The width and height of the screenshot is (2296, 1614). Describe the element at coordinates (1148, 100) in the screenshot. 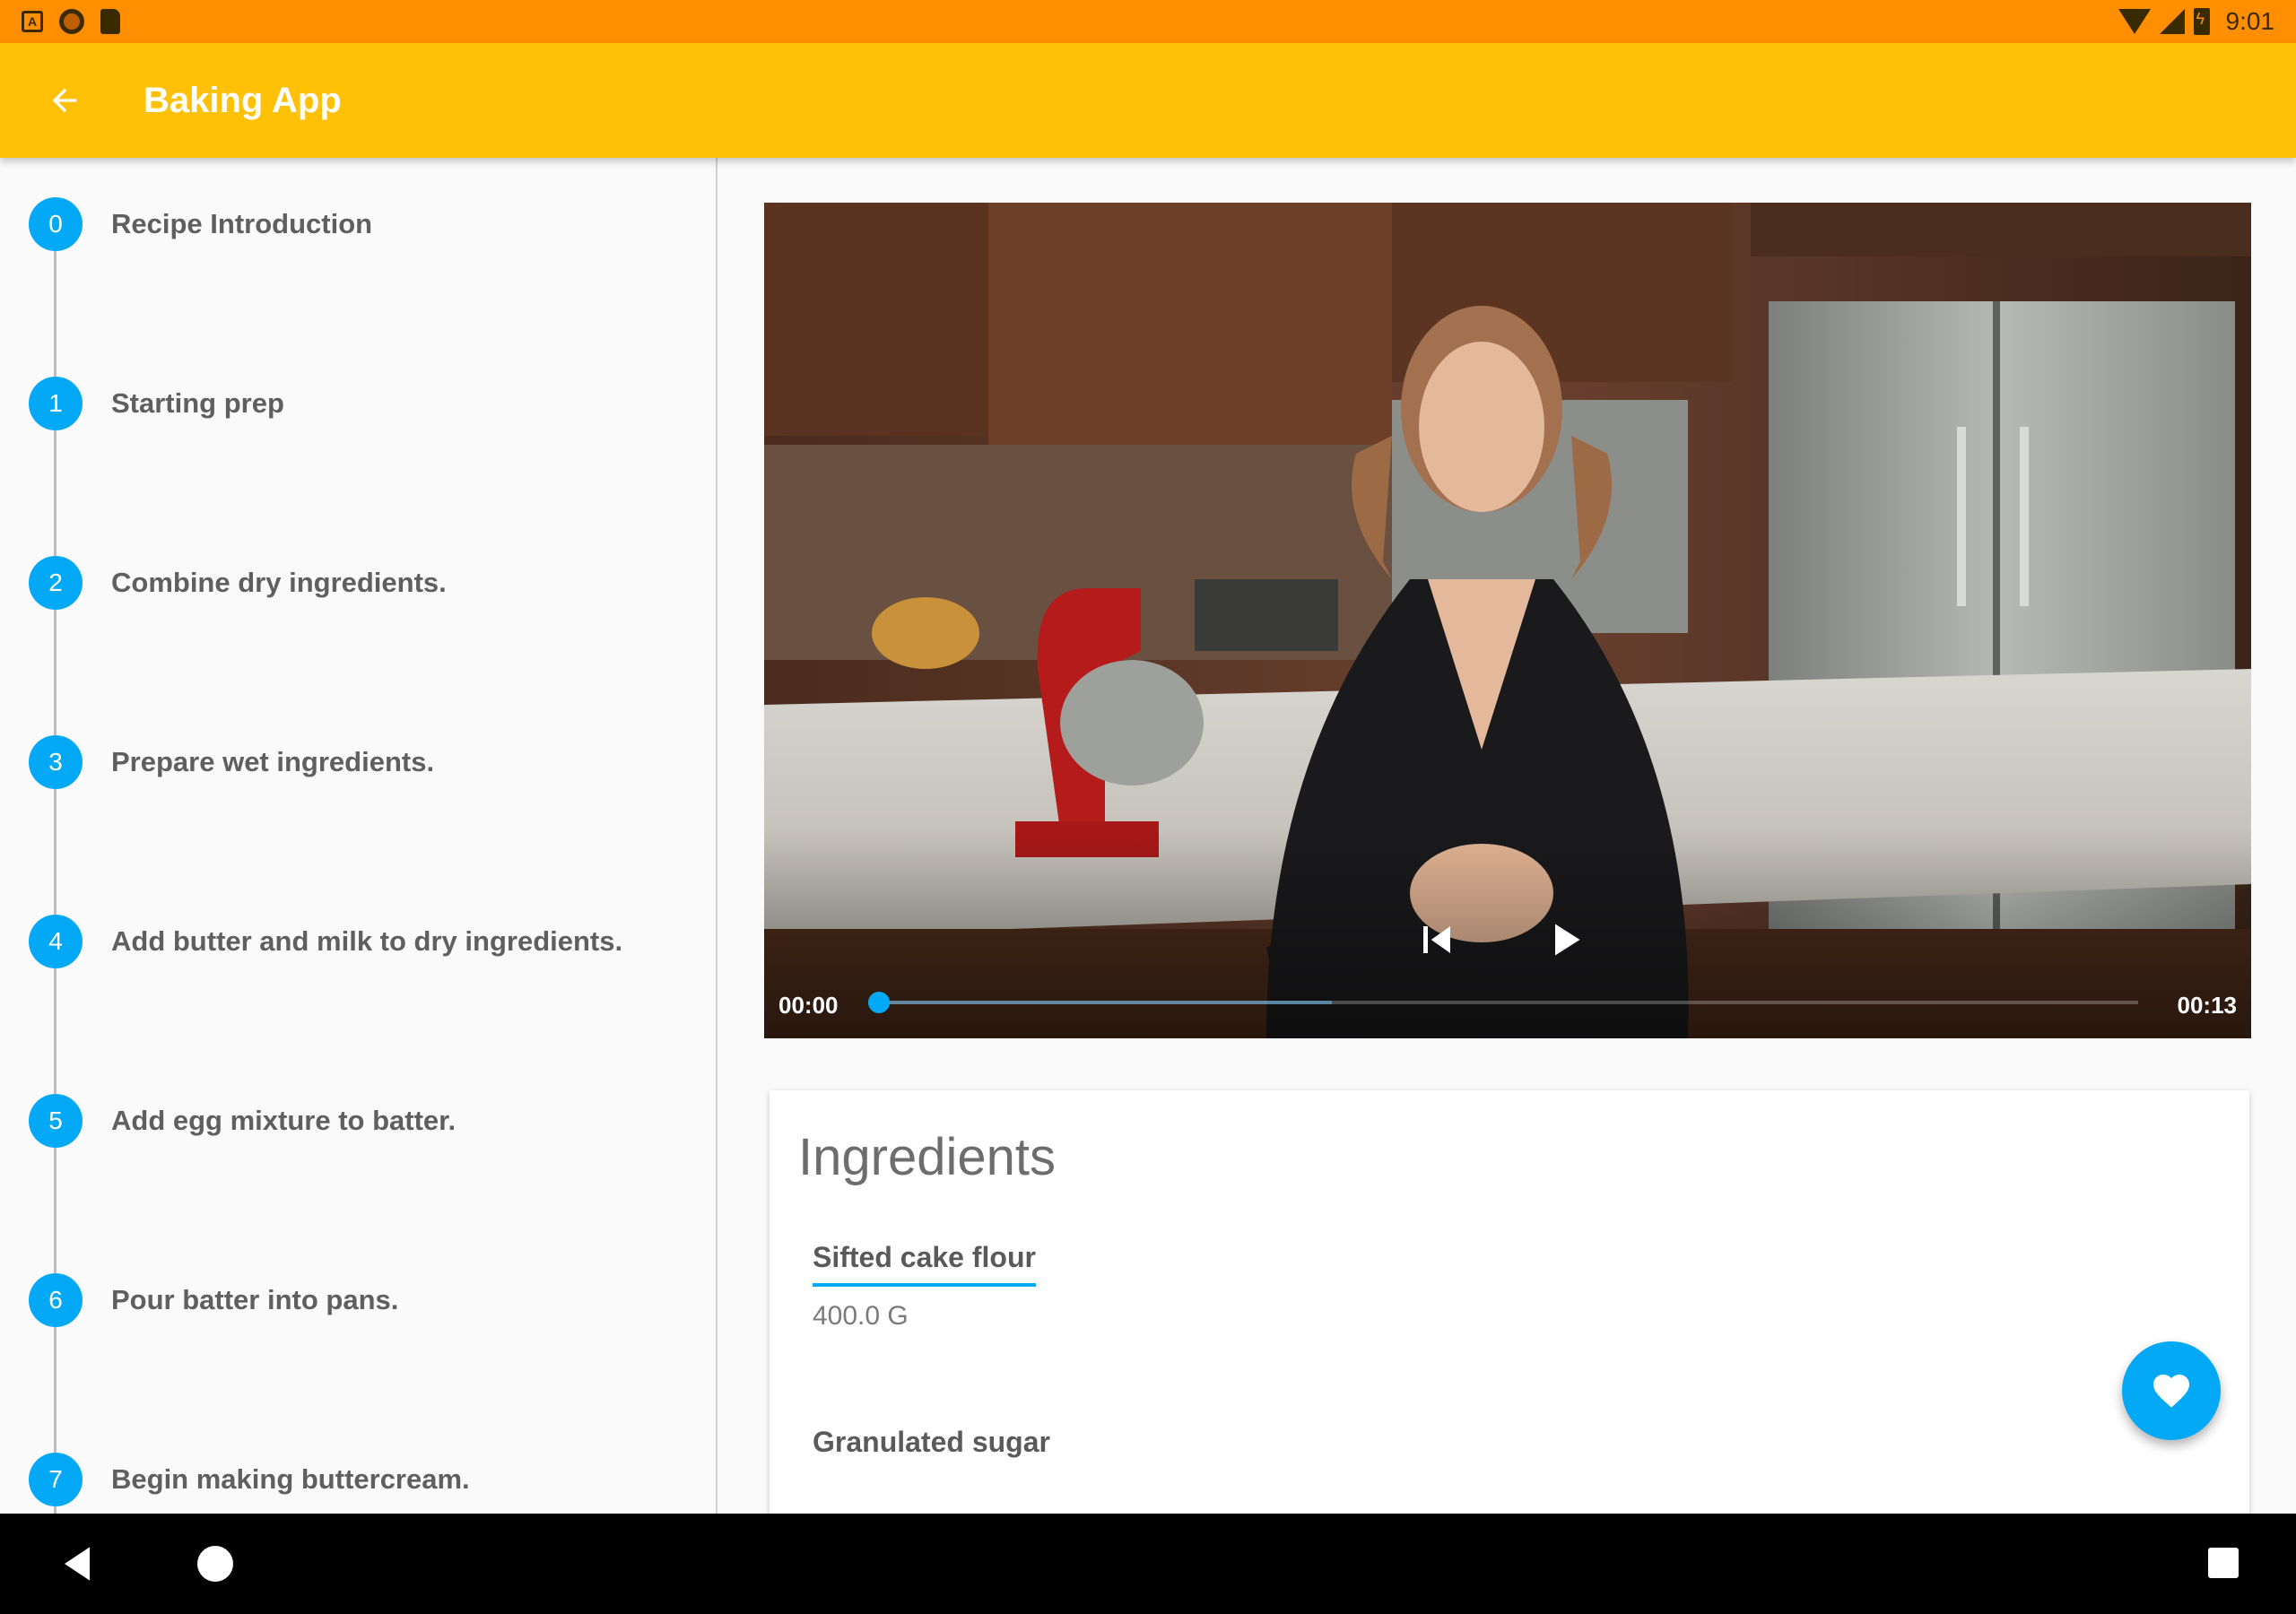

I see `app-bar: Baking App` at that location.